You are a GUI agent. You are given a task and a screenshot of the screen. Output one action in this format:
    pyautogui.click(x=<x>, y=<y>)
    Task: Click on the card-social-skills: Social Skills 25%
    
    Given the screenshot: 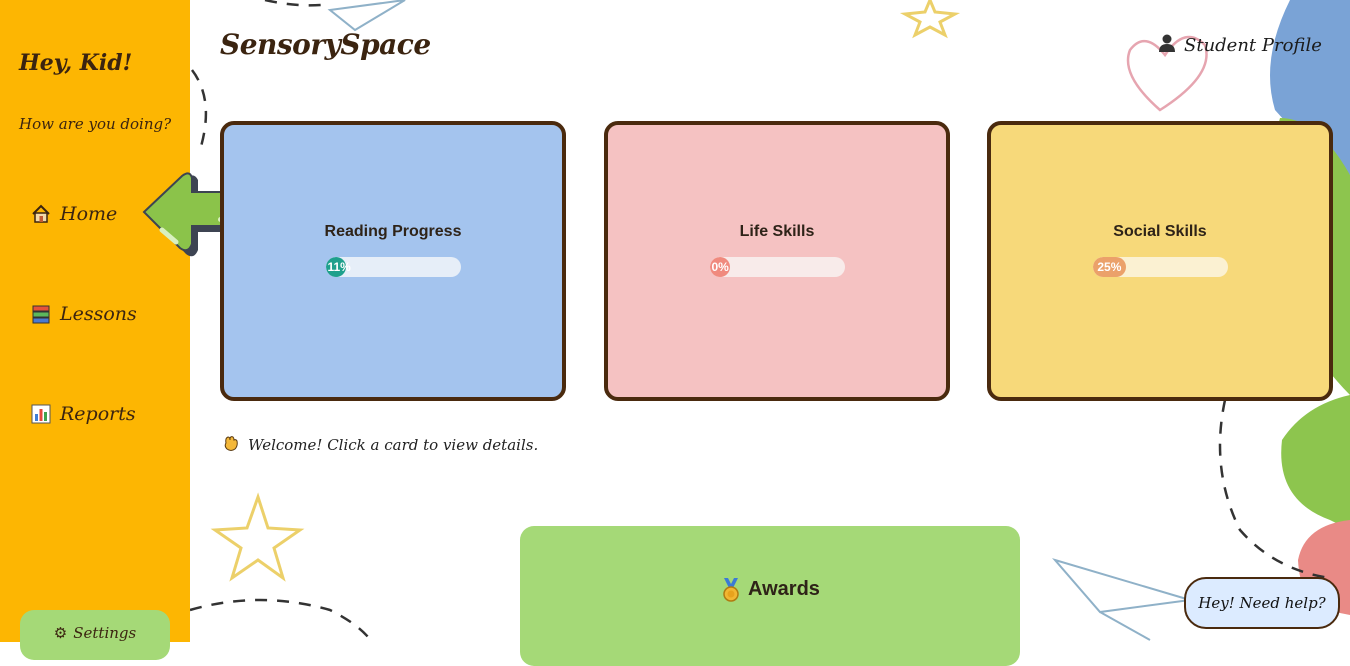 What is the action you would take?
    pyautogui.click(x=1160, y=261)
    